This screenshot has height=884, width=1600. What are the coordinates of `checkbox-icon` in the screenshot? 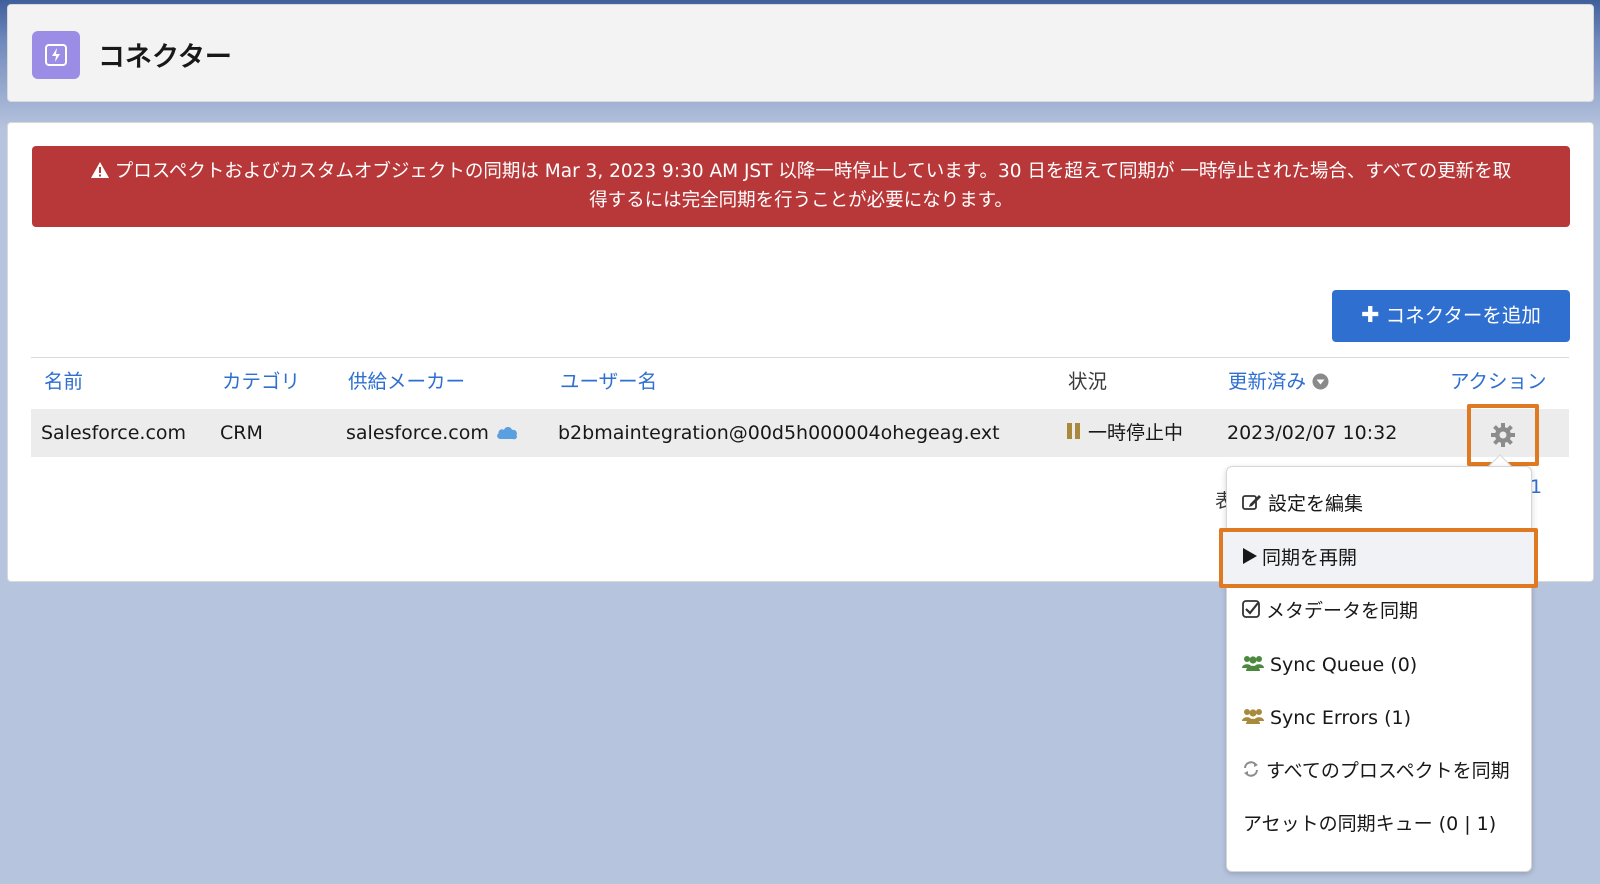 It's located at (1251, 612).